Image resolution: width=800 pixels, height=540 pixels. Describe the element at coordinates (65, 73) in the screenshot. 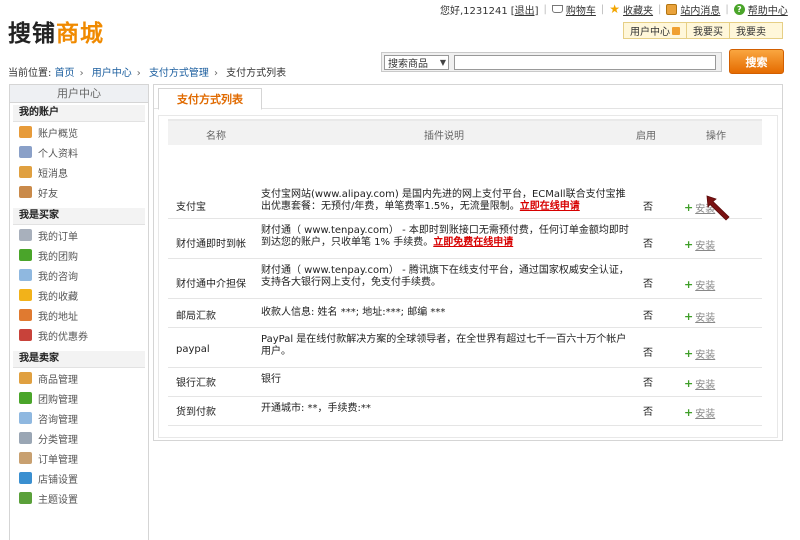

I see `breadcrumb-home: 首页` at that location.